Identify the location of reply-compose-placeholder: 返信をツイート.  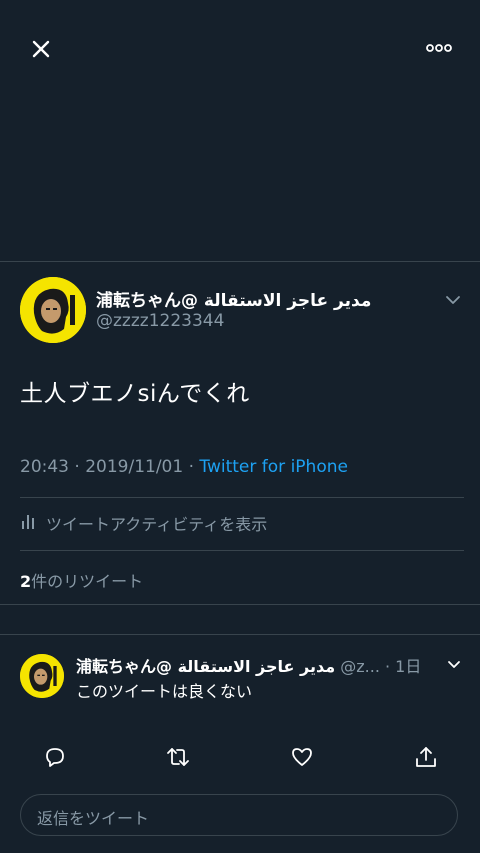
(93, 818).